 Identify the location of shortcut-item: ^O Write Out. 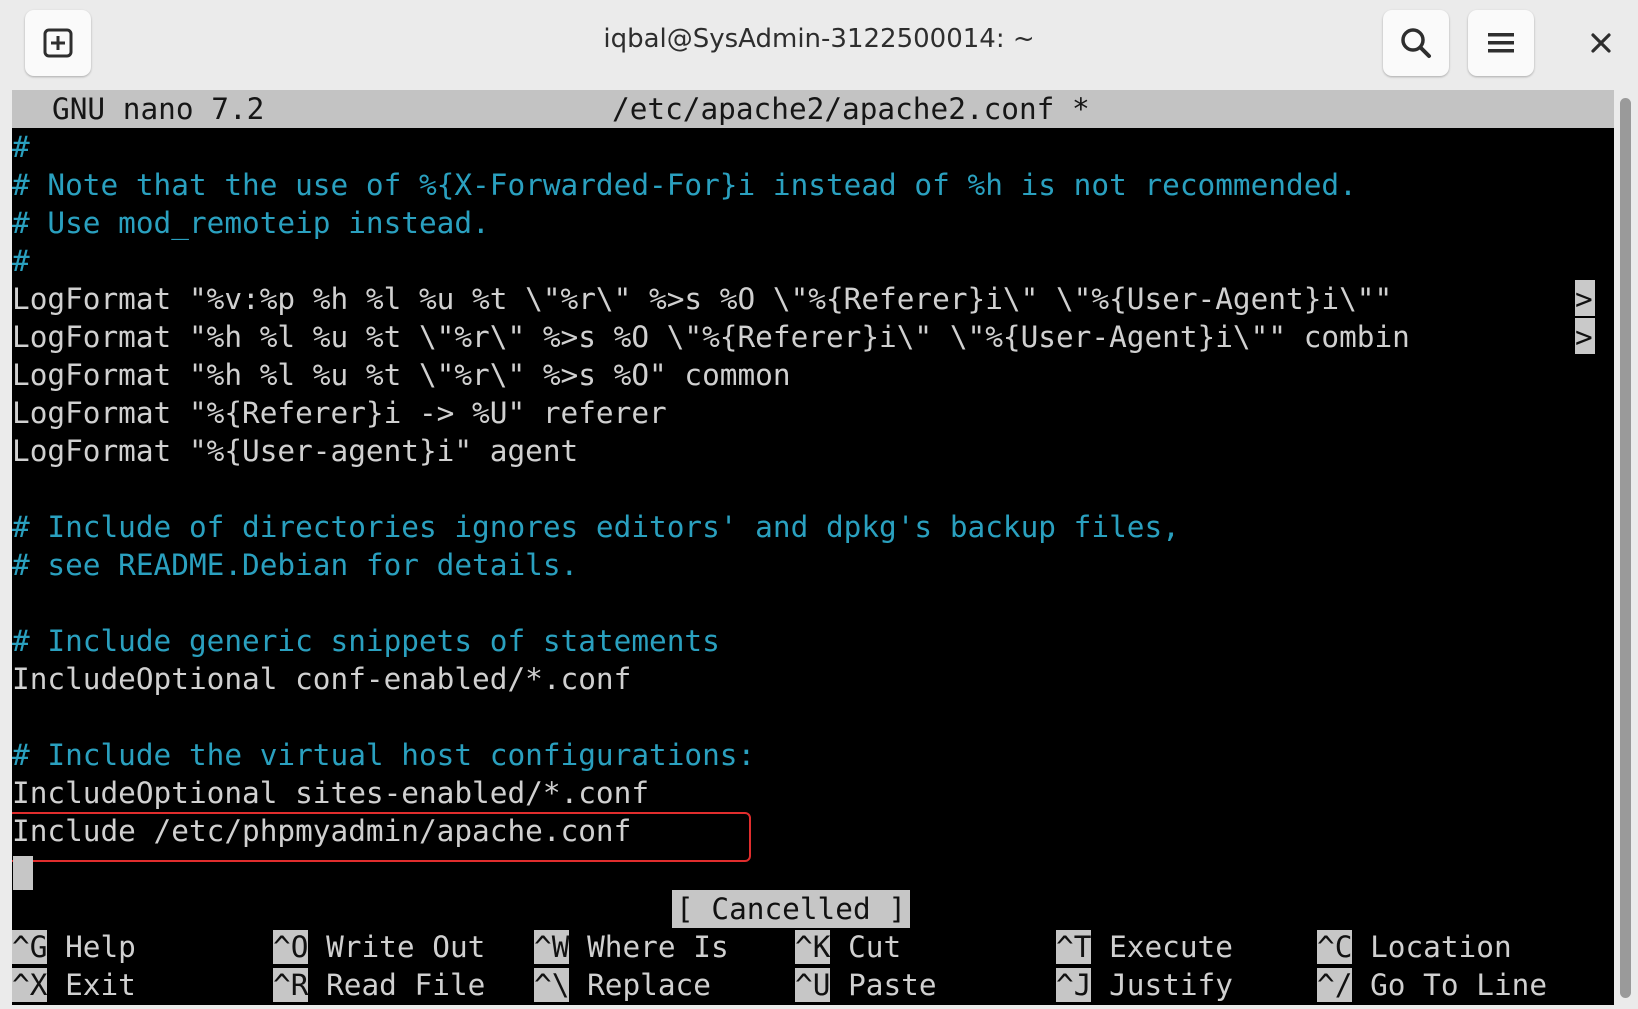
(379, 947).